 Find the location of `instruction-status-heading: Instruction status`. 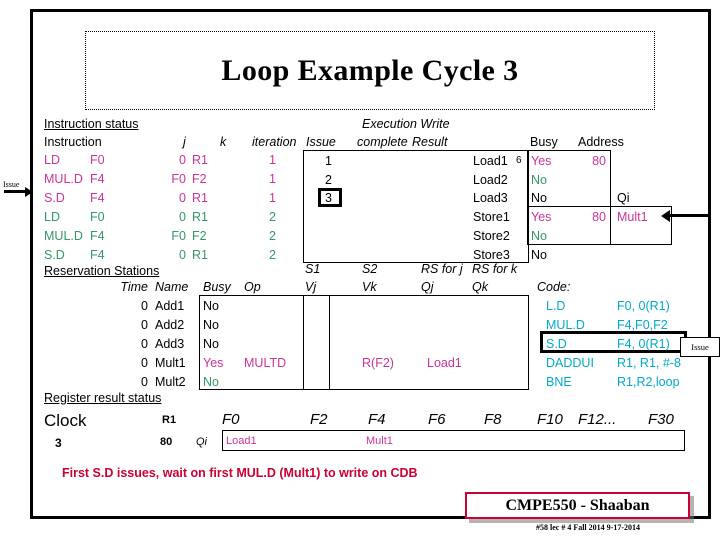

instruction-status-heading: Instruction status is located at coordinates (91, 124).